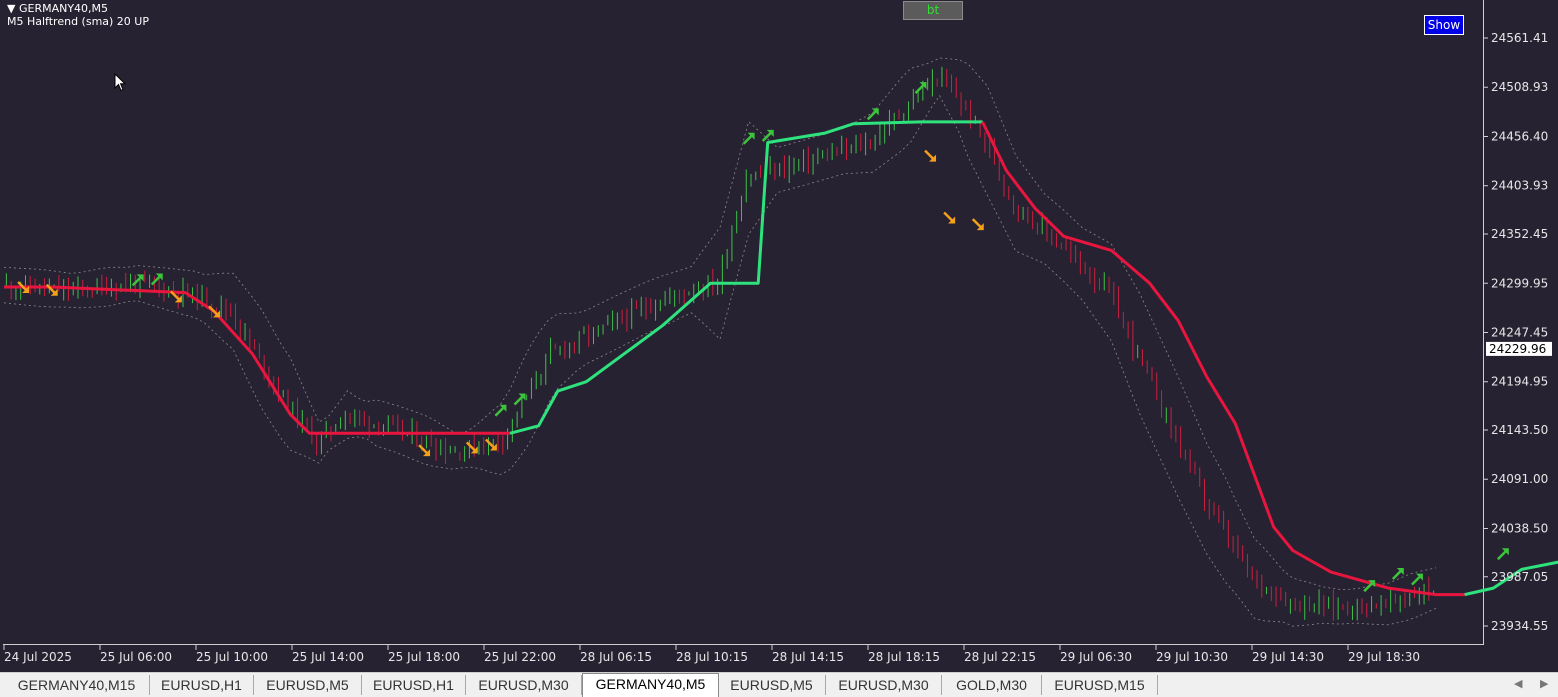 Image resolution: width=1558 pixels, height=697 pixels. I want to click on y-tick-label: 24038.50, so click(1519, 528).